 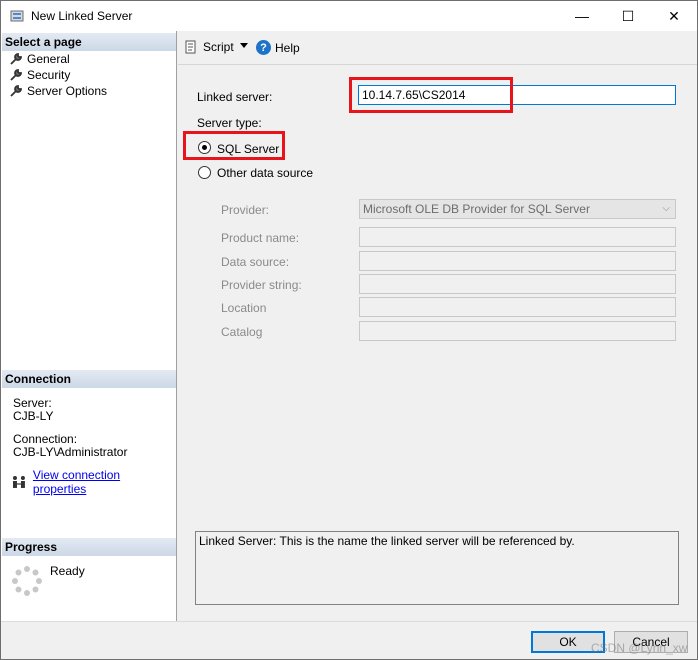 I want to click on progress-spinner-icon, so click(x=27, y=581).